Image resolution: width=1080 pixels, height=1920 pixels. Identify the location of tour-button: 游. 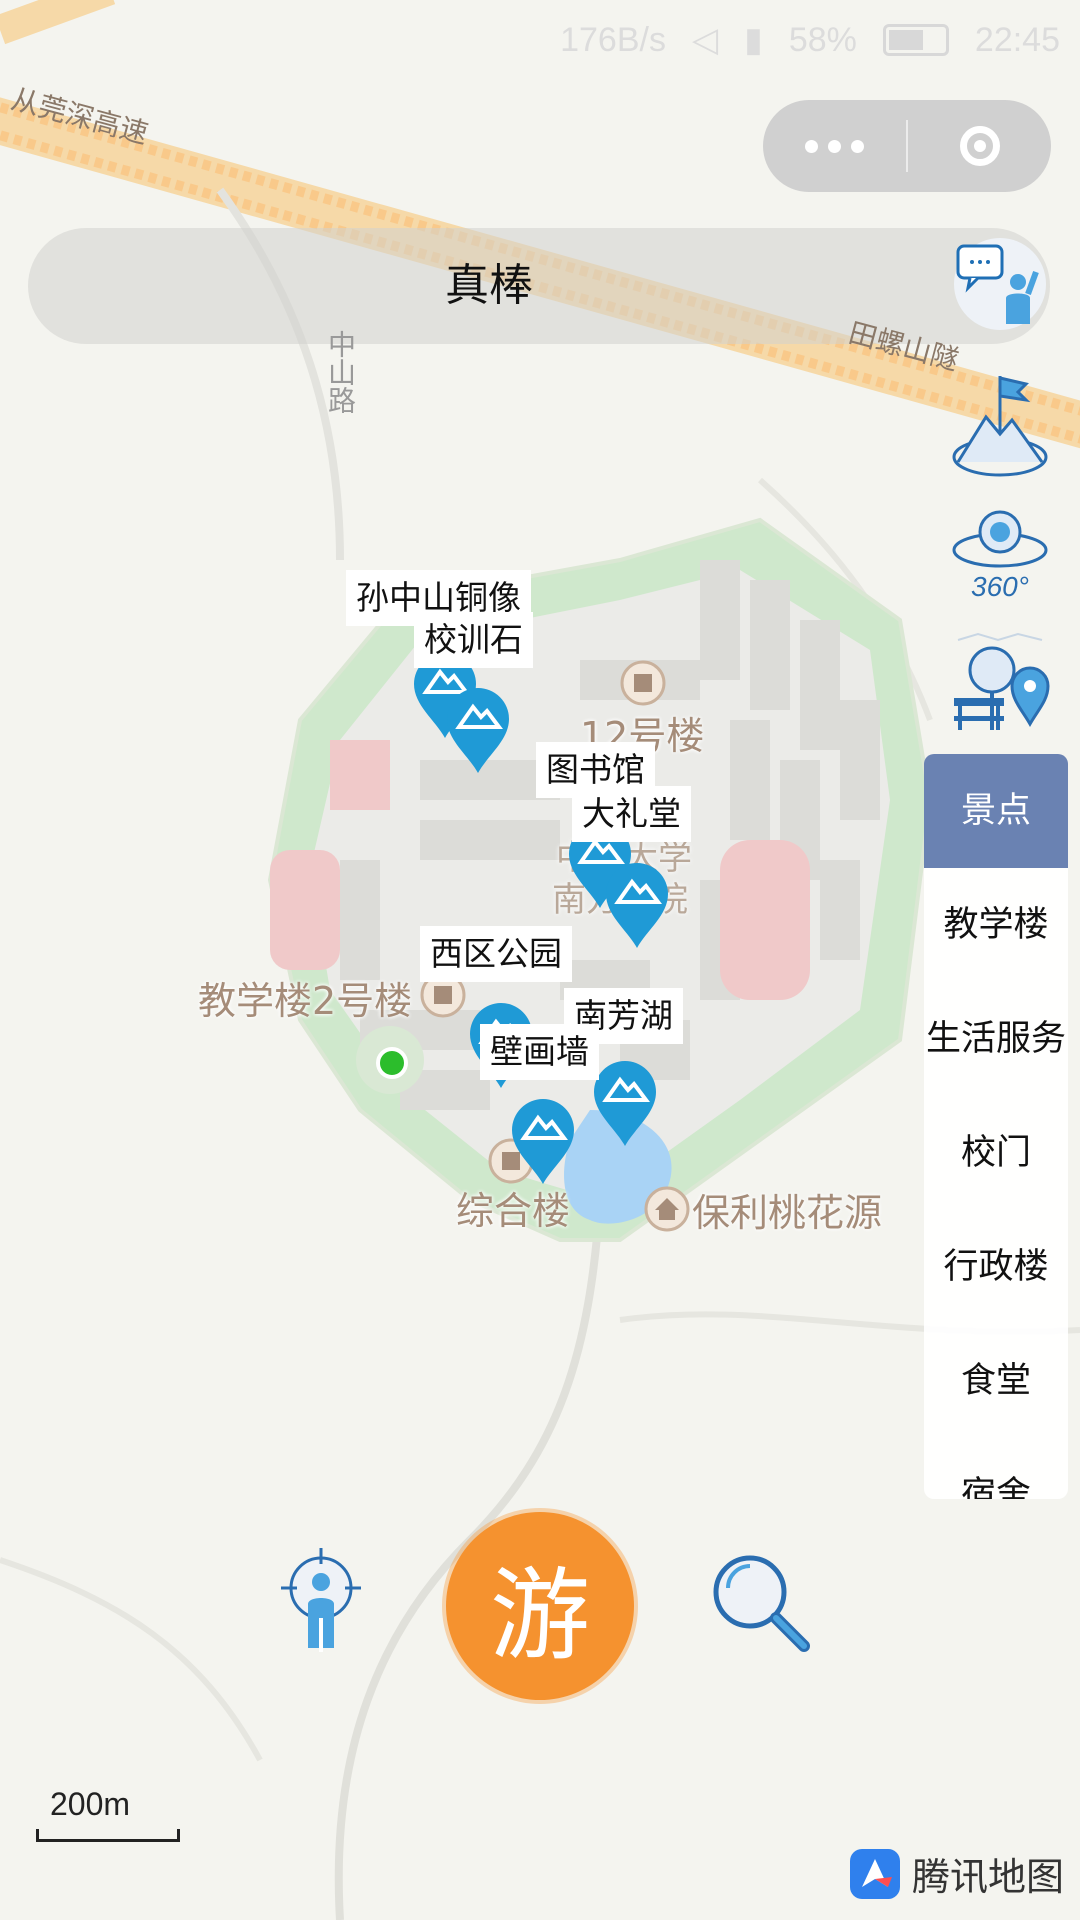
(540, 1606).